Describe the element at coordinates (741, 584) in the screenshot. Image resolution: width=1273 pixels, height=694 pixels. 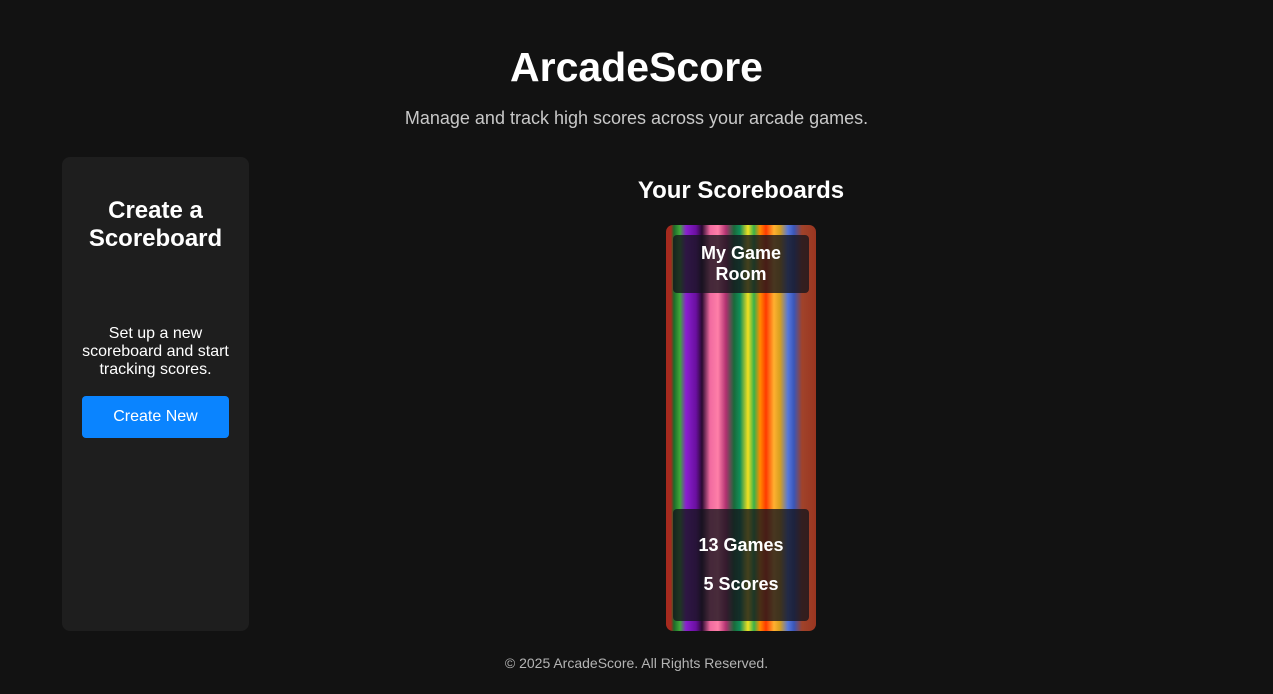
I see `scoreboard-scores-count: 5 Scores` at that location.